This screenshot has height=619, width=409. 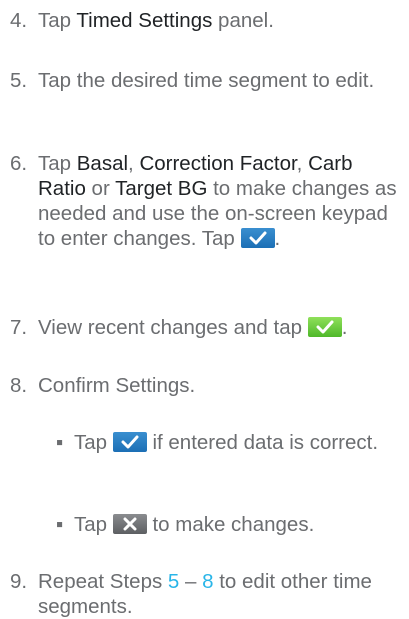 I want to click on x-icon, so click(x=130, y=524).